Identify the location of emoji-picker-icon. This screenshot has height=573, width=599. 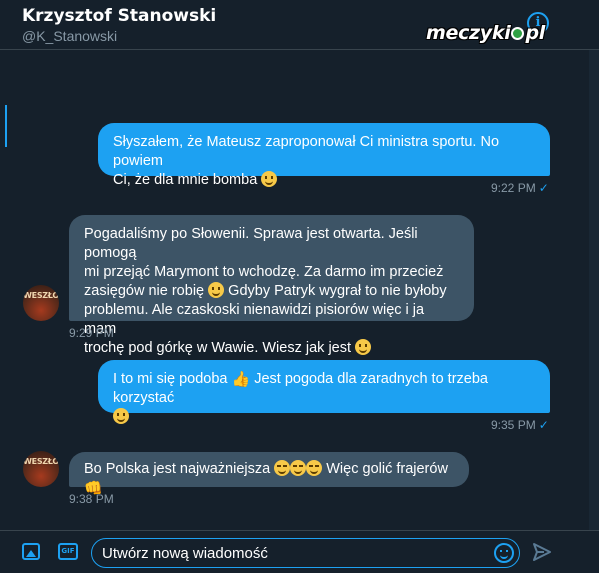
(504, 553).